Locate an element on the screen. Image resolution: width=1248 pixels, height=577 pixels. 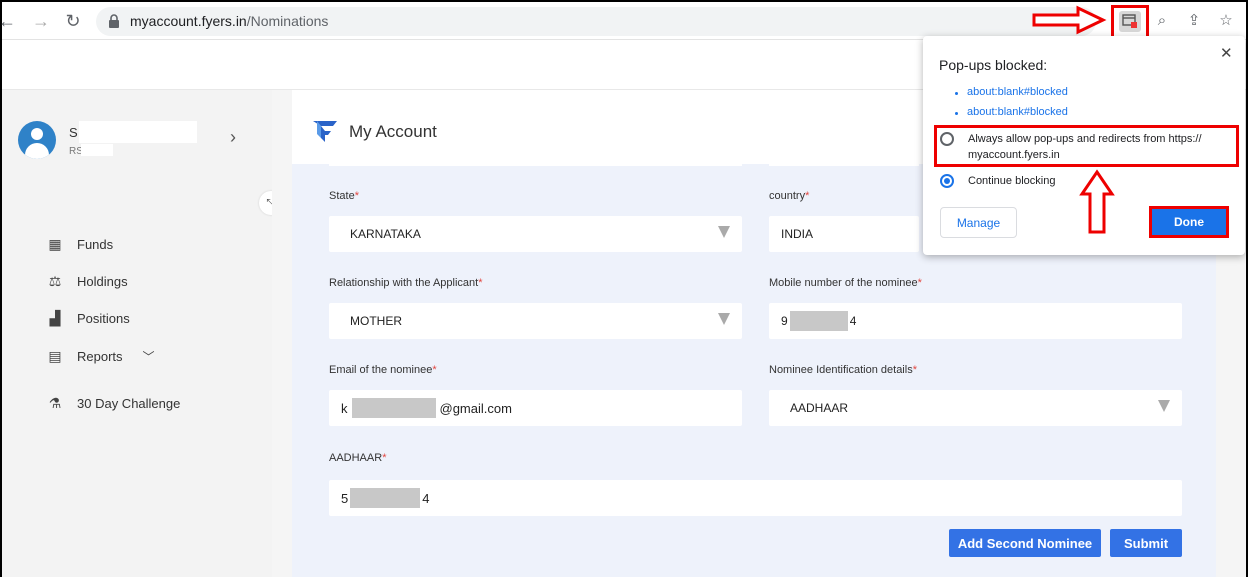
sidebar-item-funds: ▦ Funds is located at coordinates (79, 244).